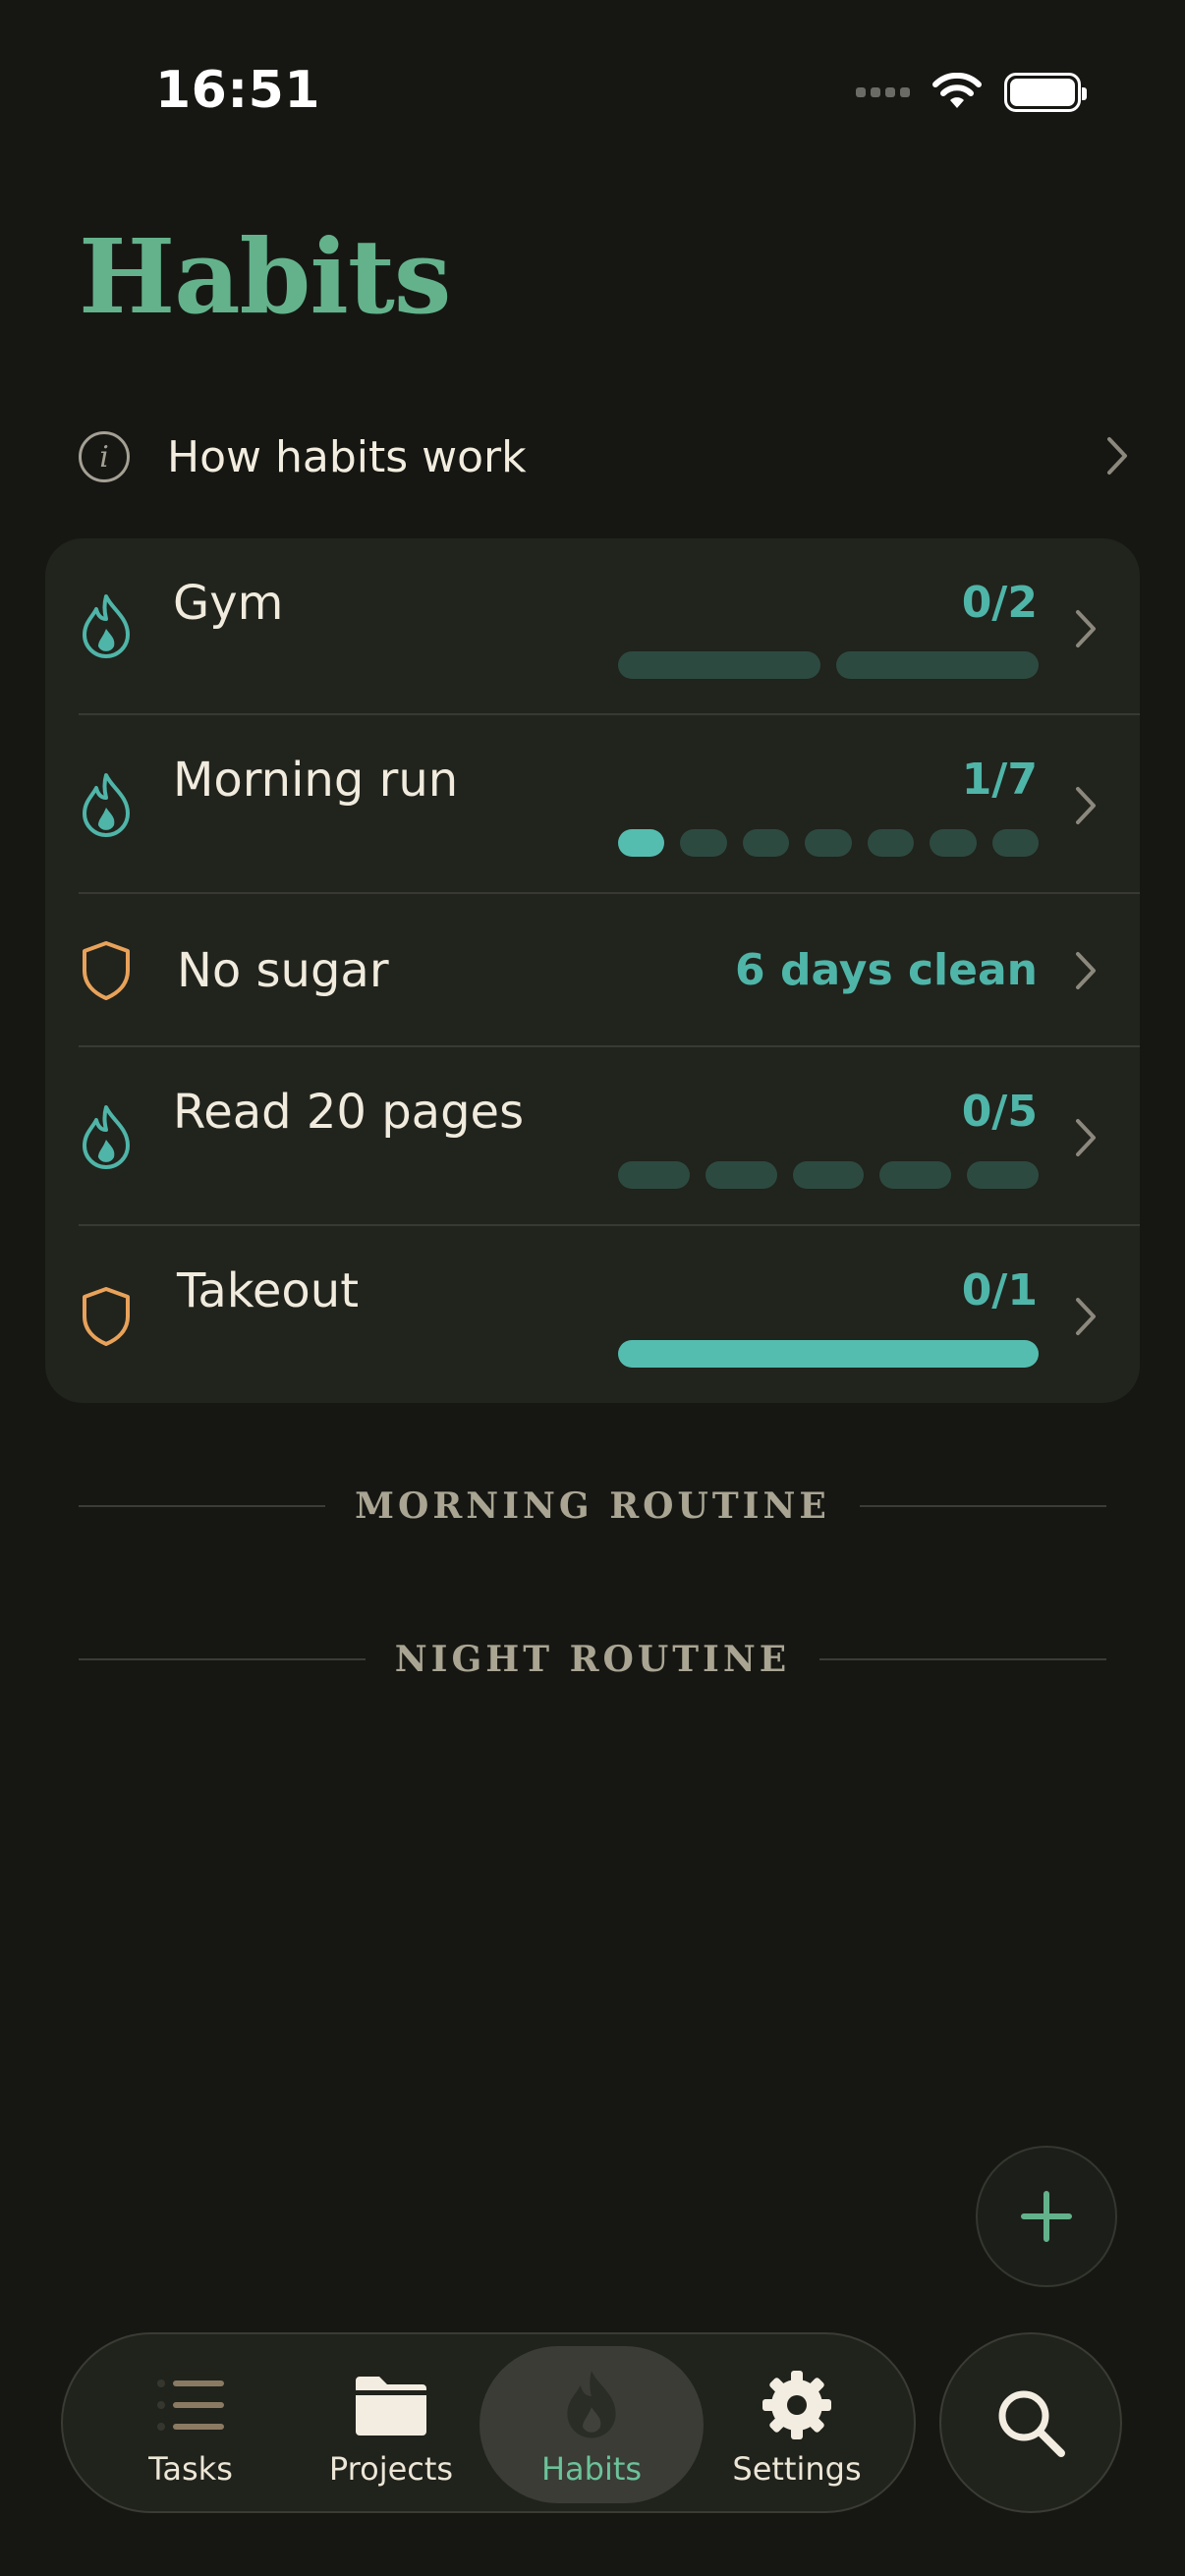  Describe the element at coordinates (391, 2405) in the screenshot. I see `folder-icon` at that location.